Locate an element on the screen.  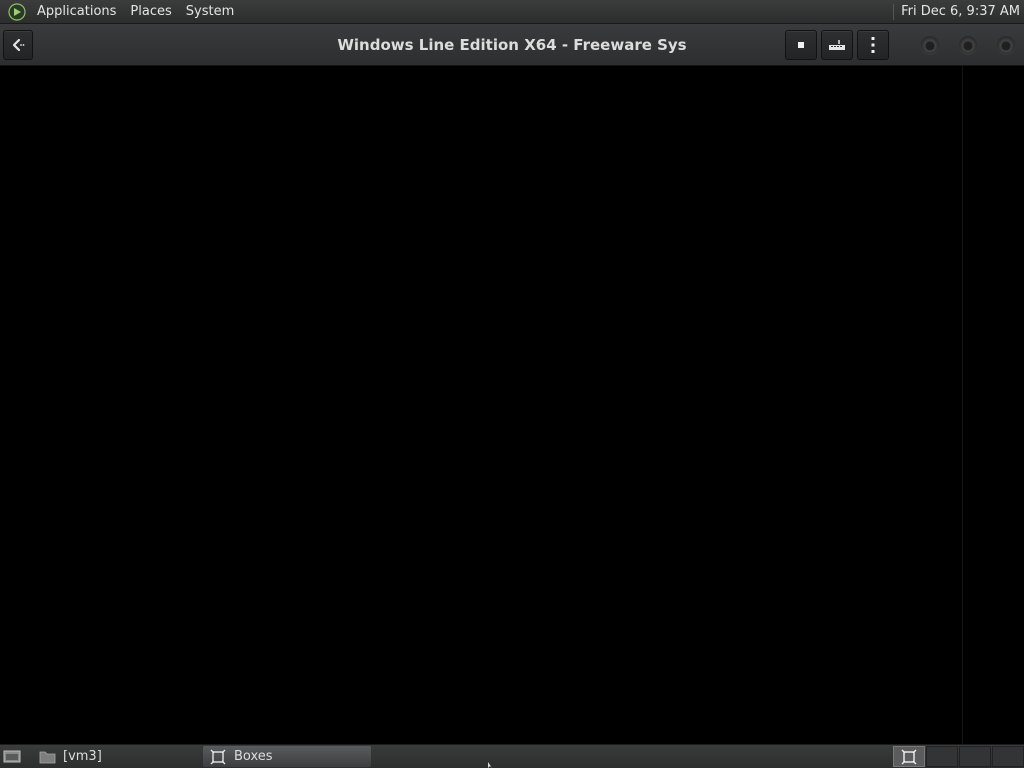
send-keys-button is located at coordinates (837, 45).